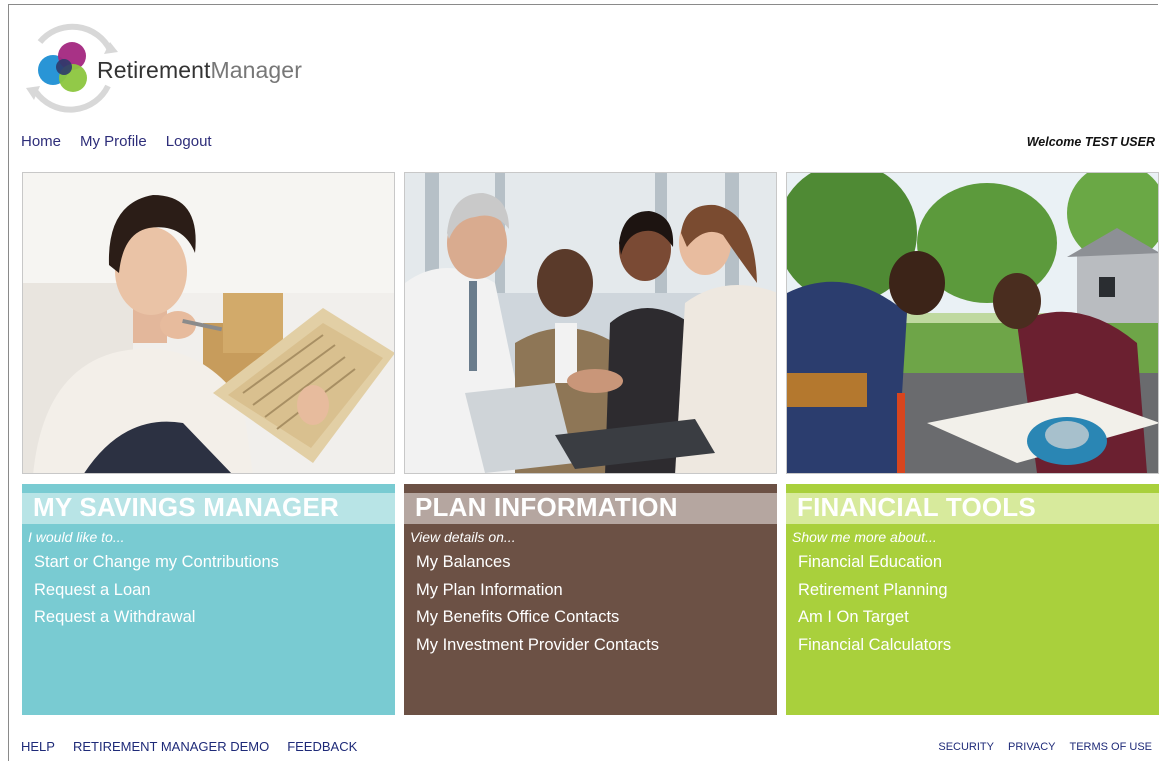 The height and width of the screenshot is (761, 1160). I want to click on footer-right-links: SECURITY PRIVACY TERMS OF USE, so click(1045, 747).